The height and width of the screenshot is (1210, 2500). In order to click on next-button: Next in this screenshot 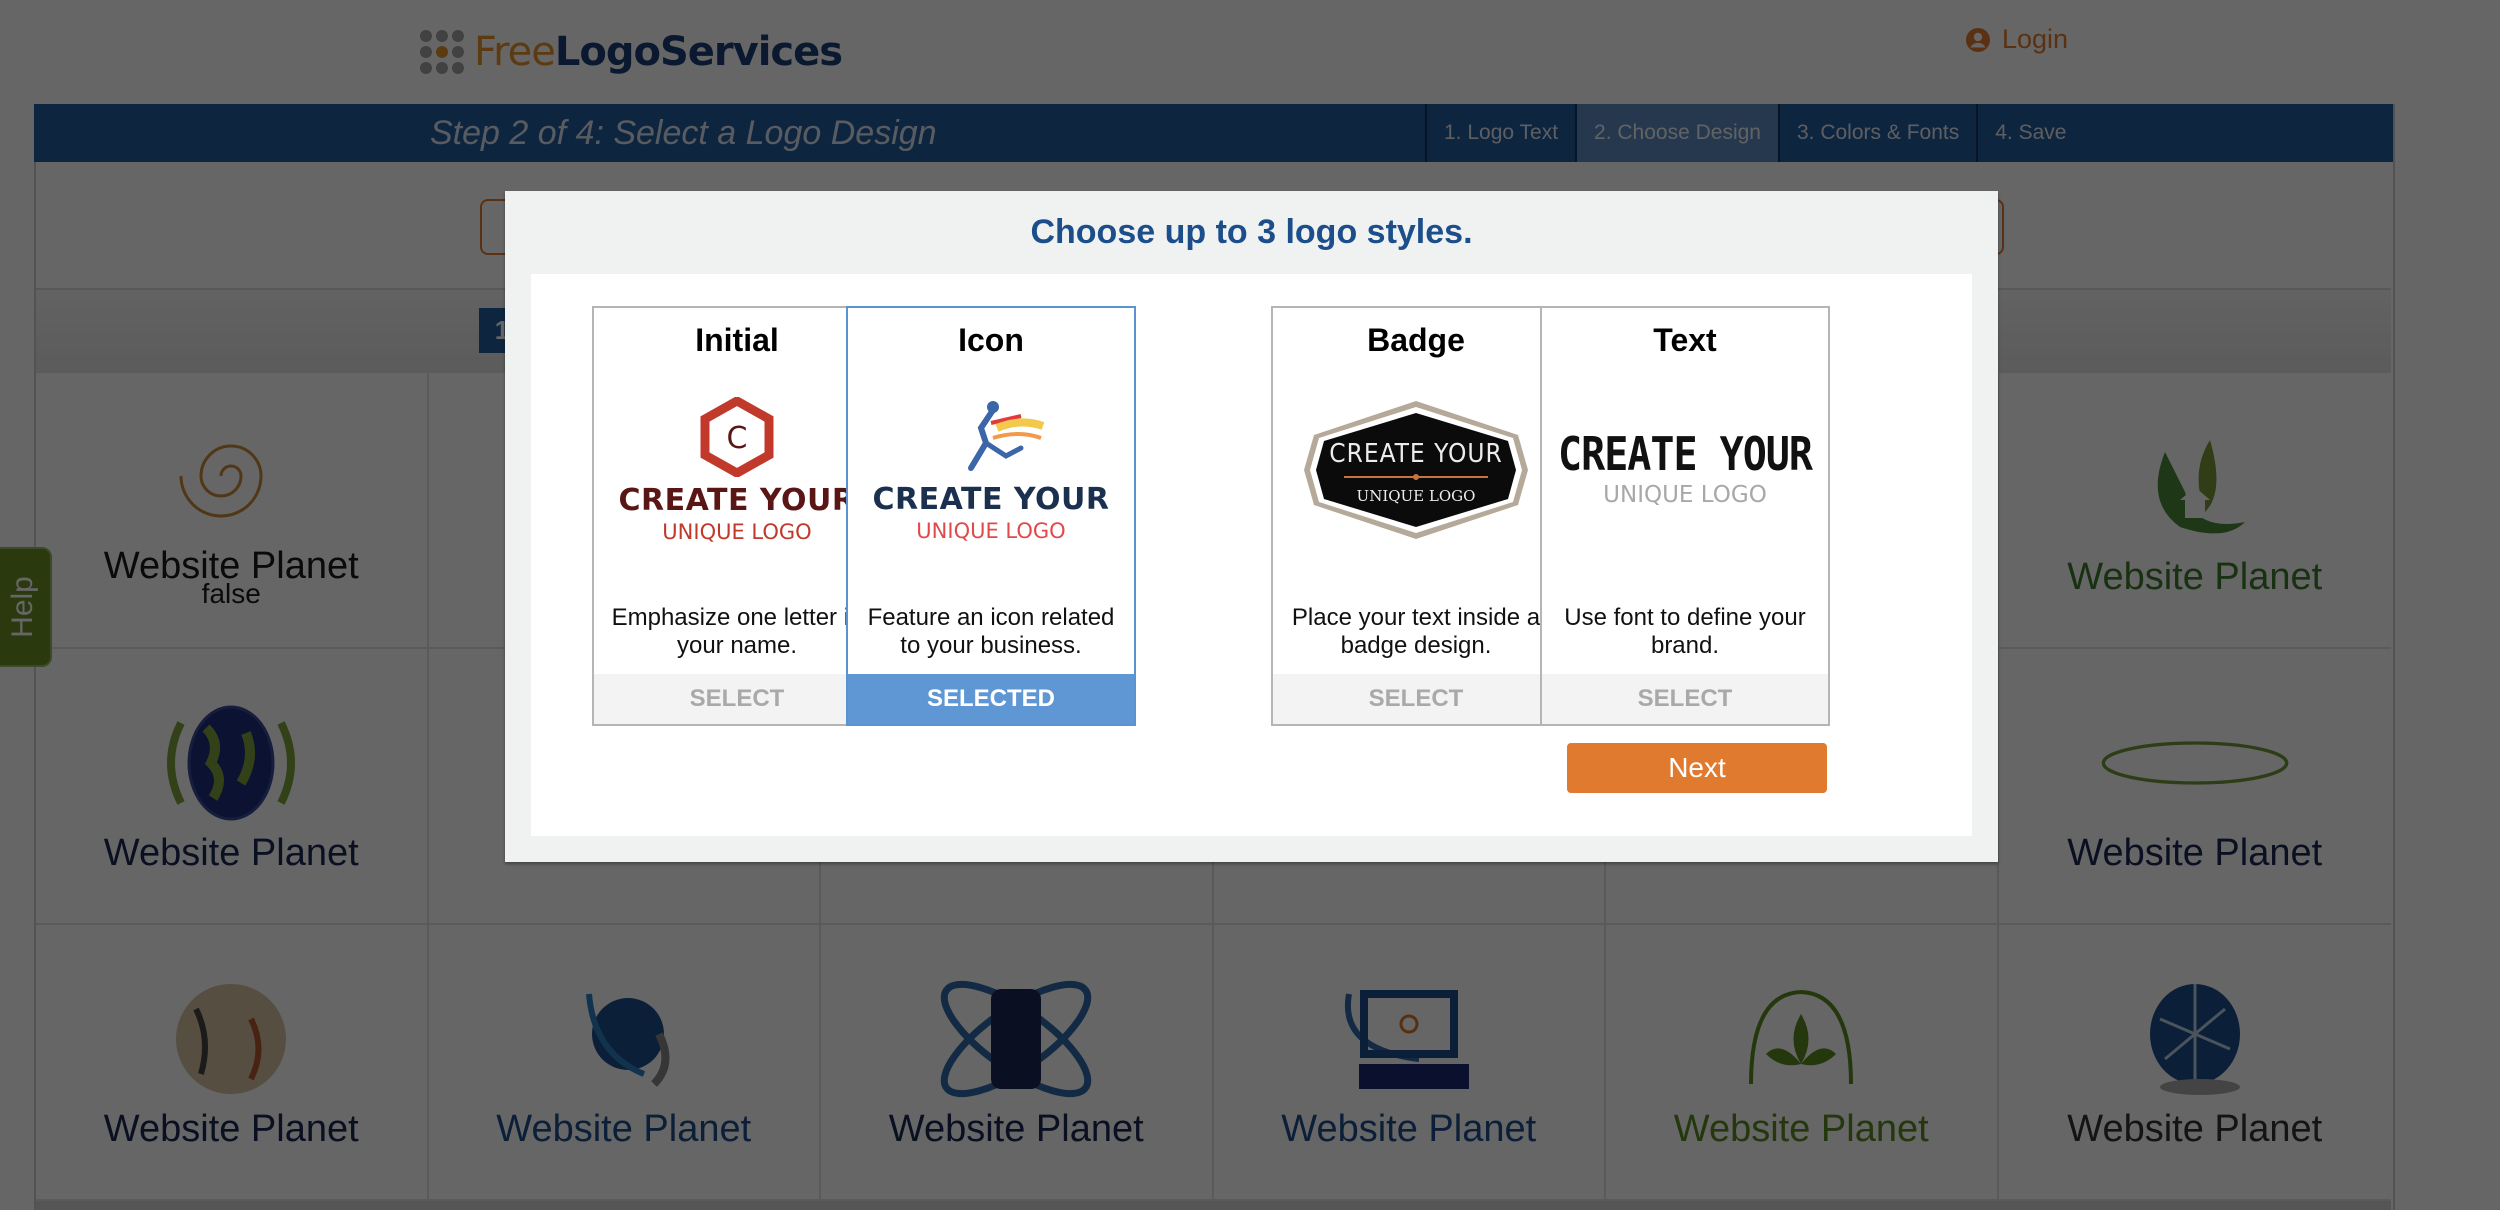, I will do `click(1697, 768)`.